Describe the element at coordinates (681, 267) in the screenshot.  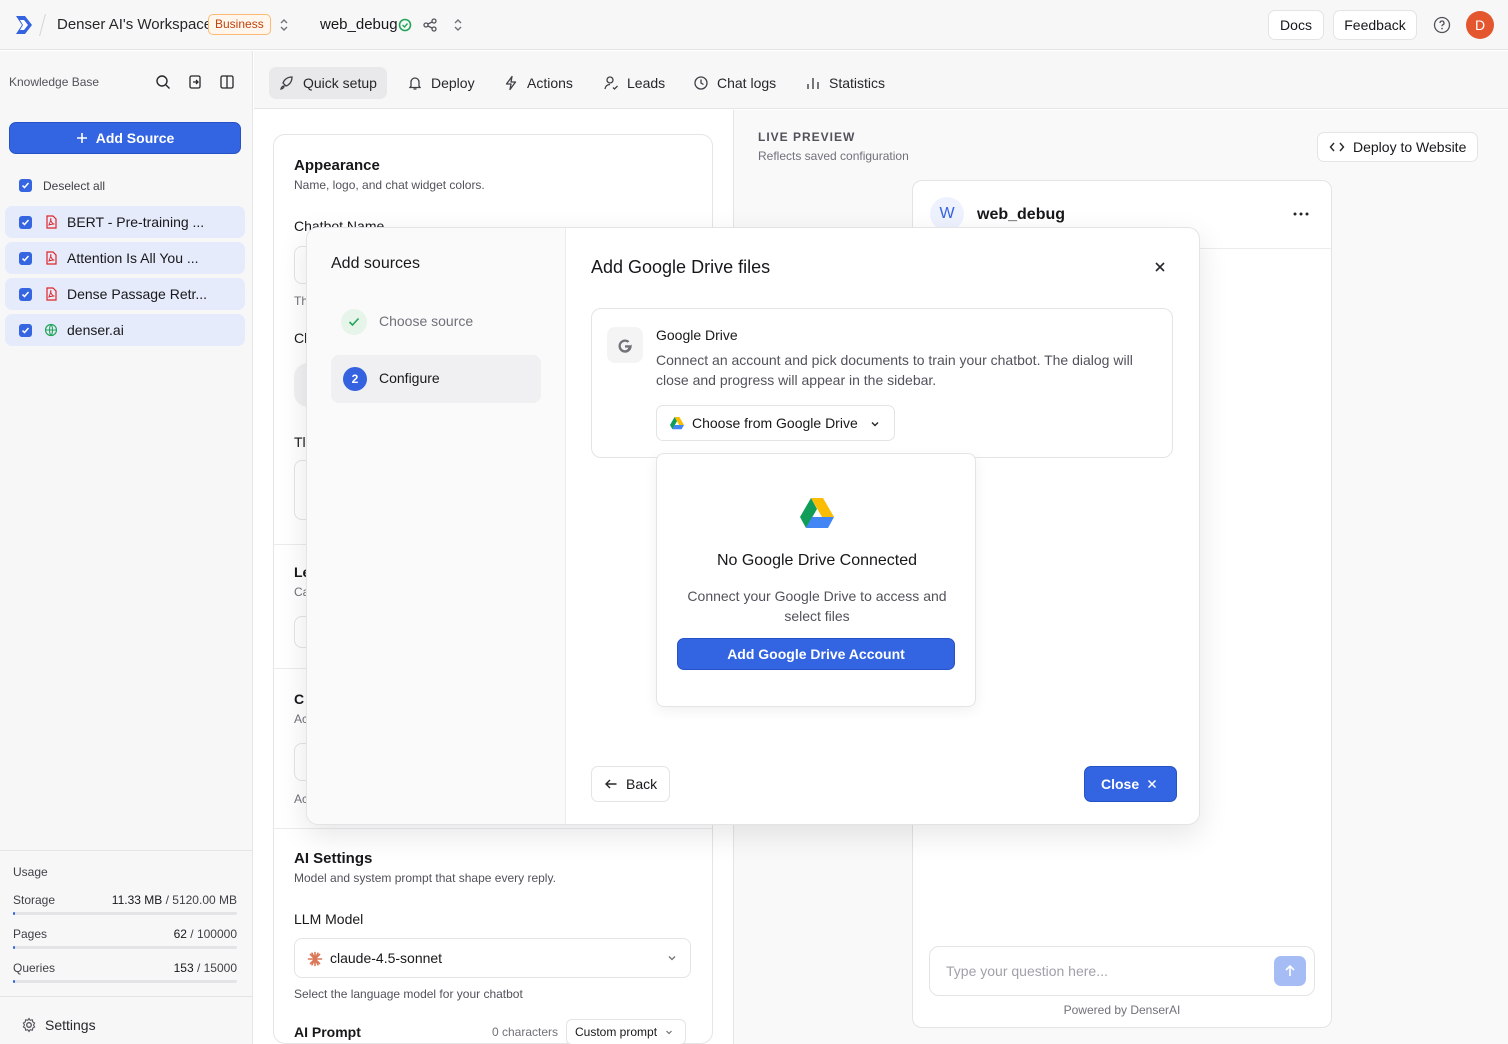
I see `dialog-title: Add Google Drive files` at that location.